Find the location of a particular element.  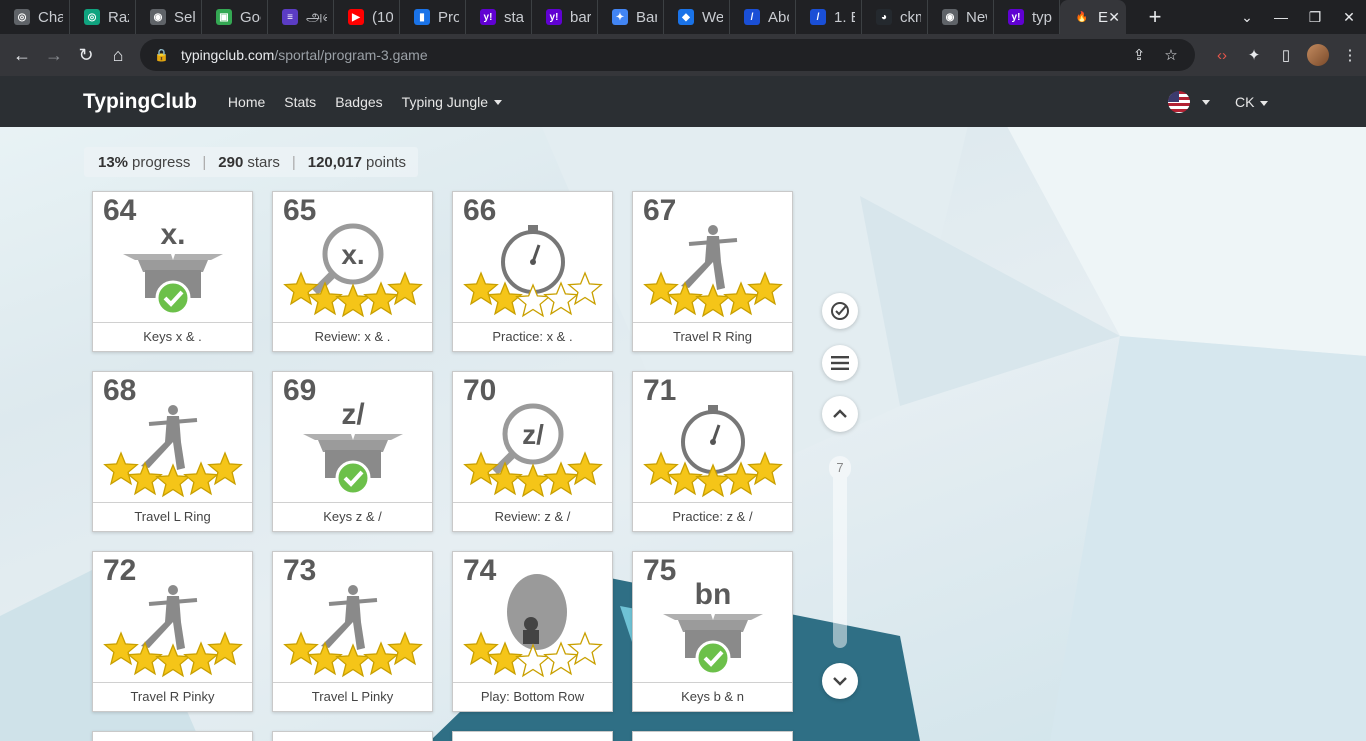

extension-code-icon: ‹› is located at coordinates (1222, 55).